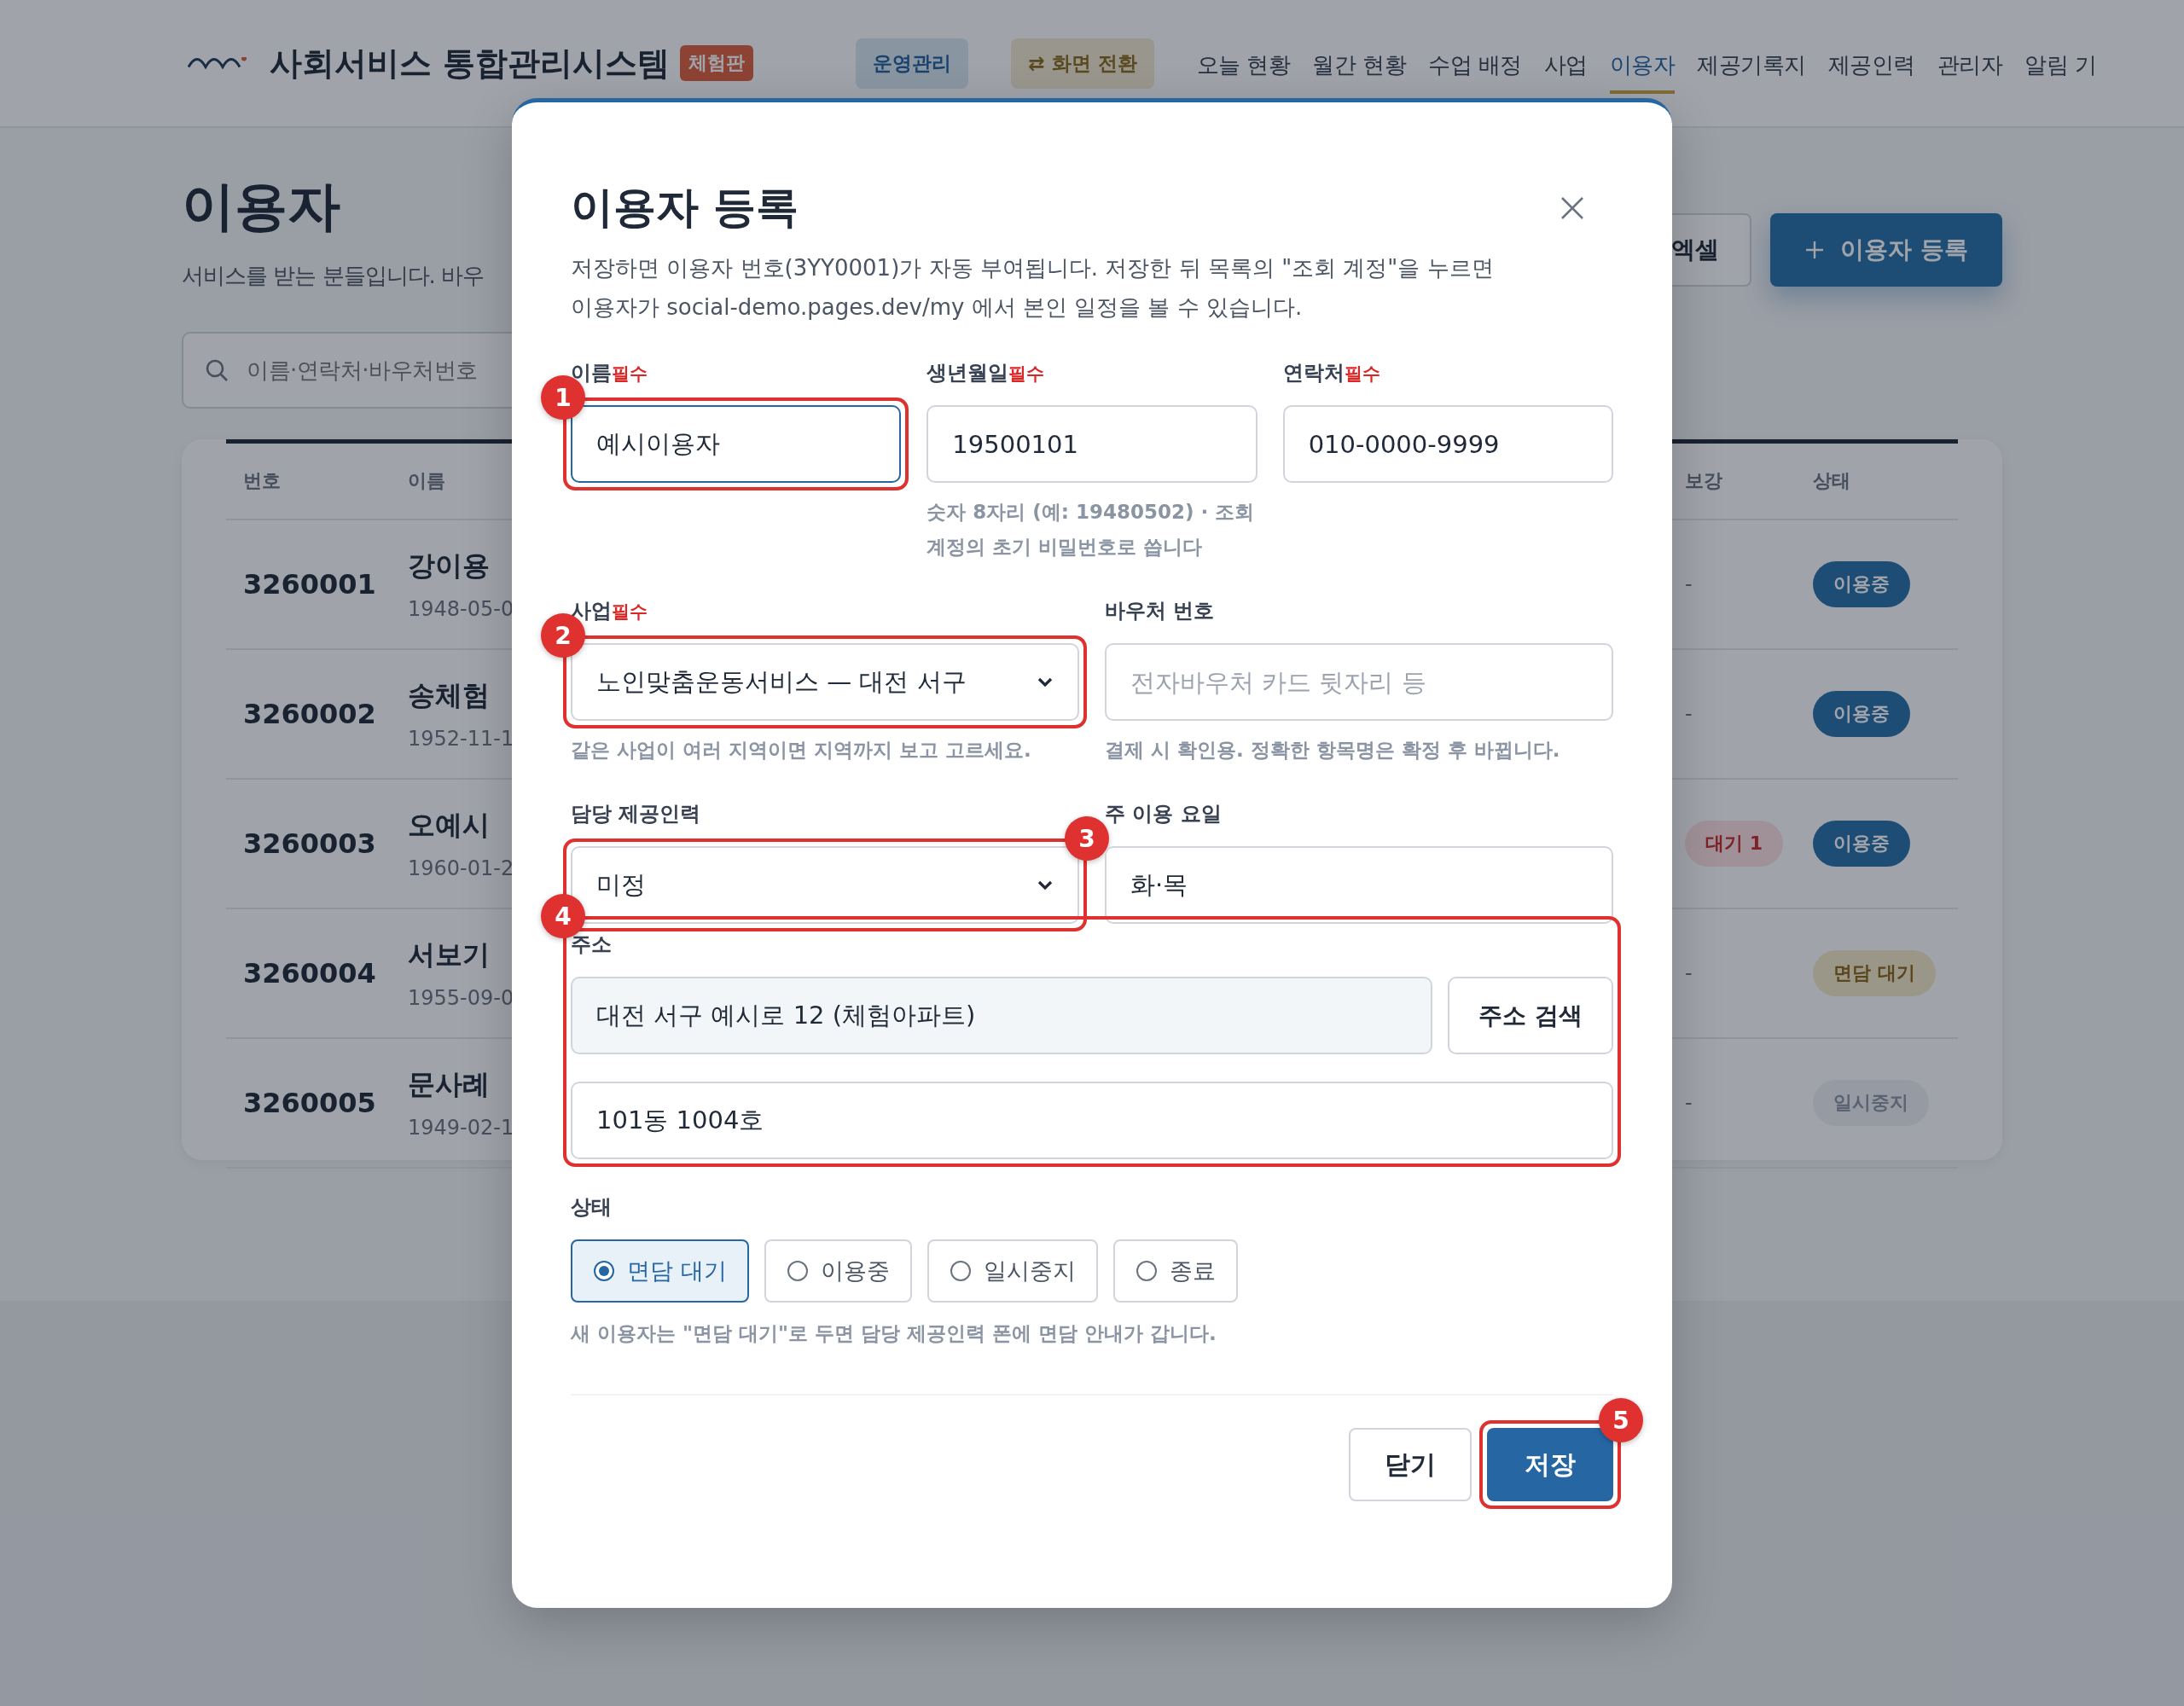  I want to click on field-label: 연락처필수, so click(1331, 373).